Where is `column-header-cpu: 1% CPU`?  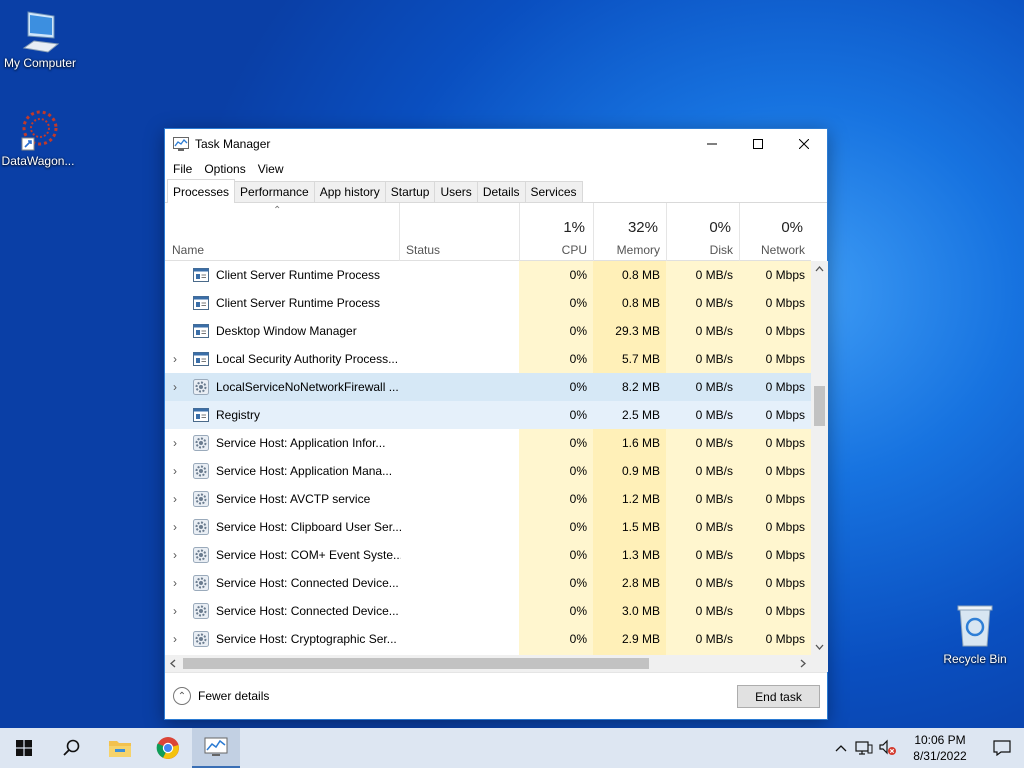 column-header-cpu: 1% CPU is located at coordinates (556, 232).